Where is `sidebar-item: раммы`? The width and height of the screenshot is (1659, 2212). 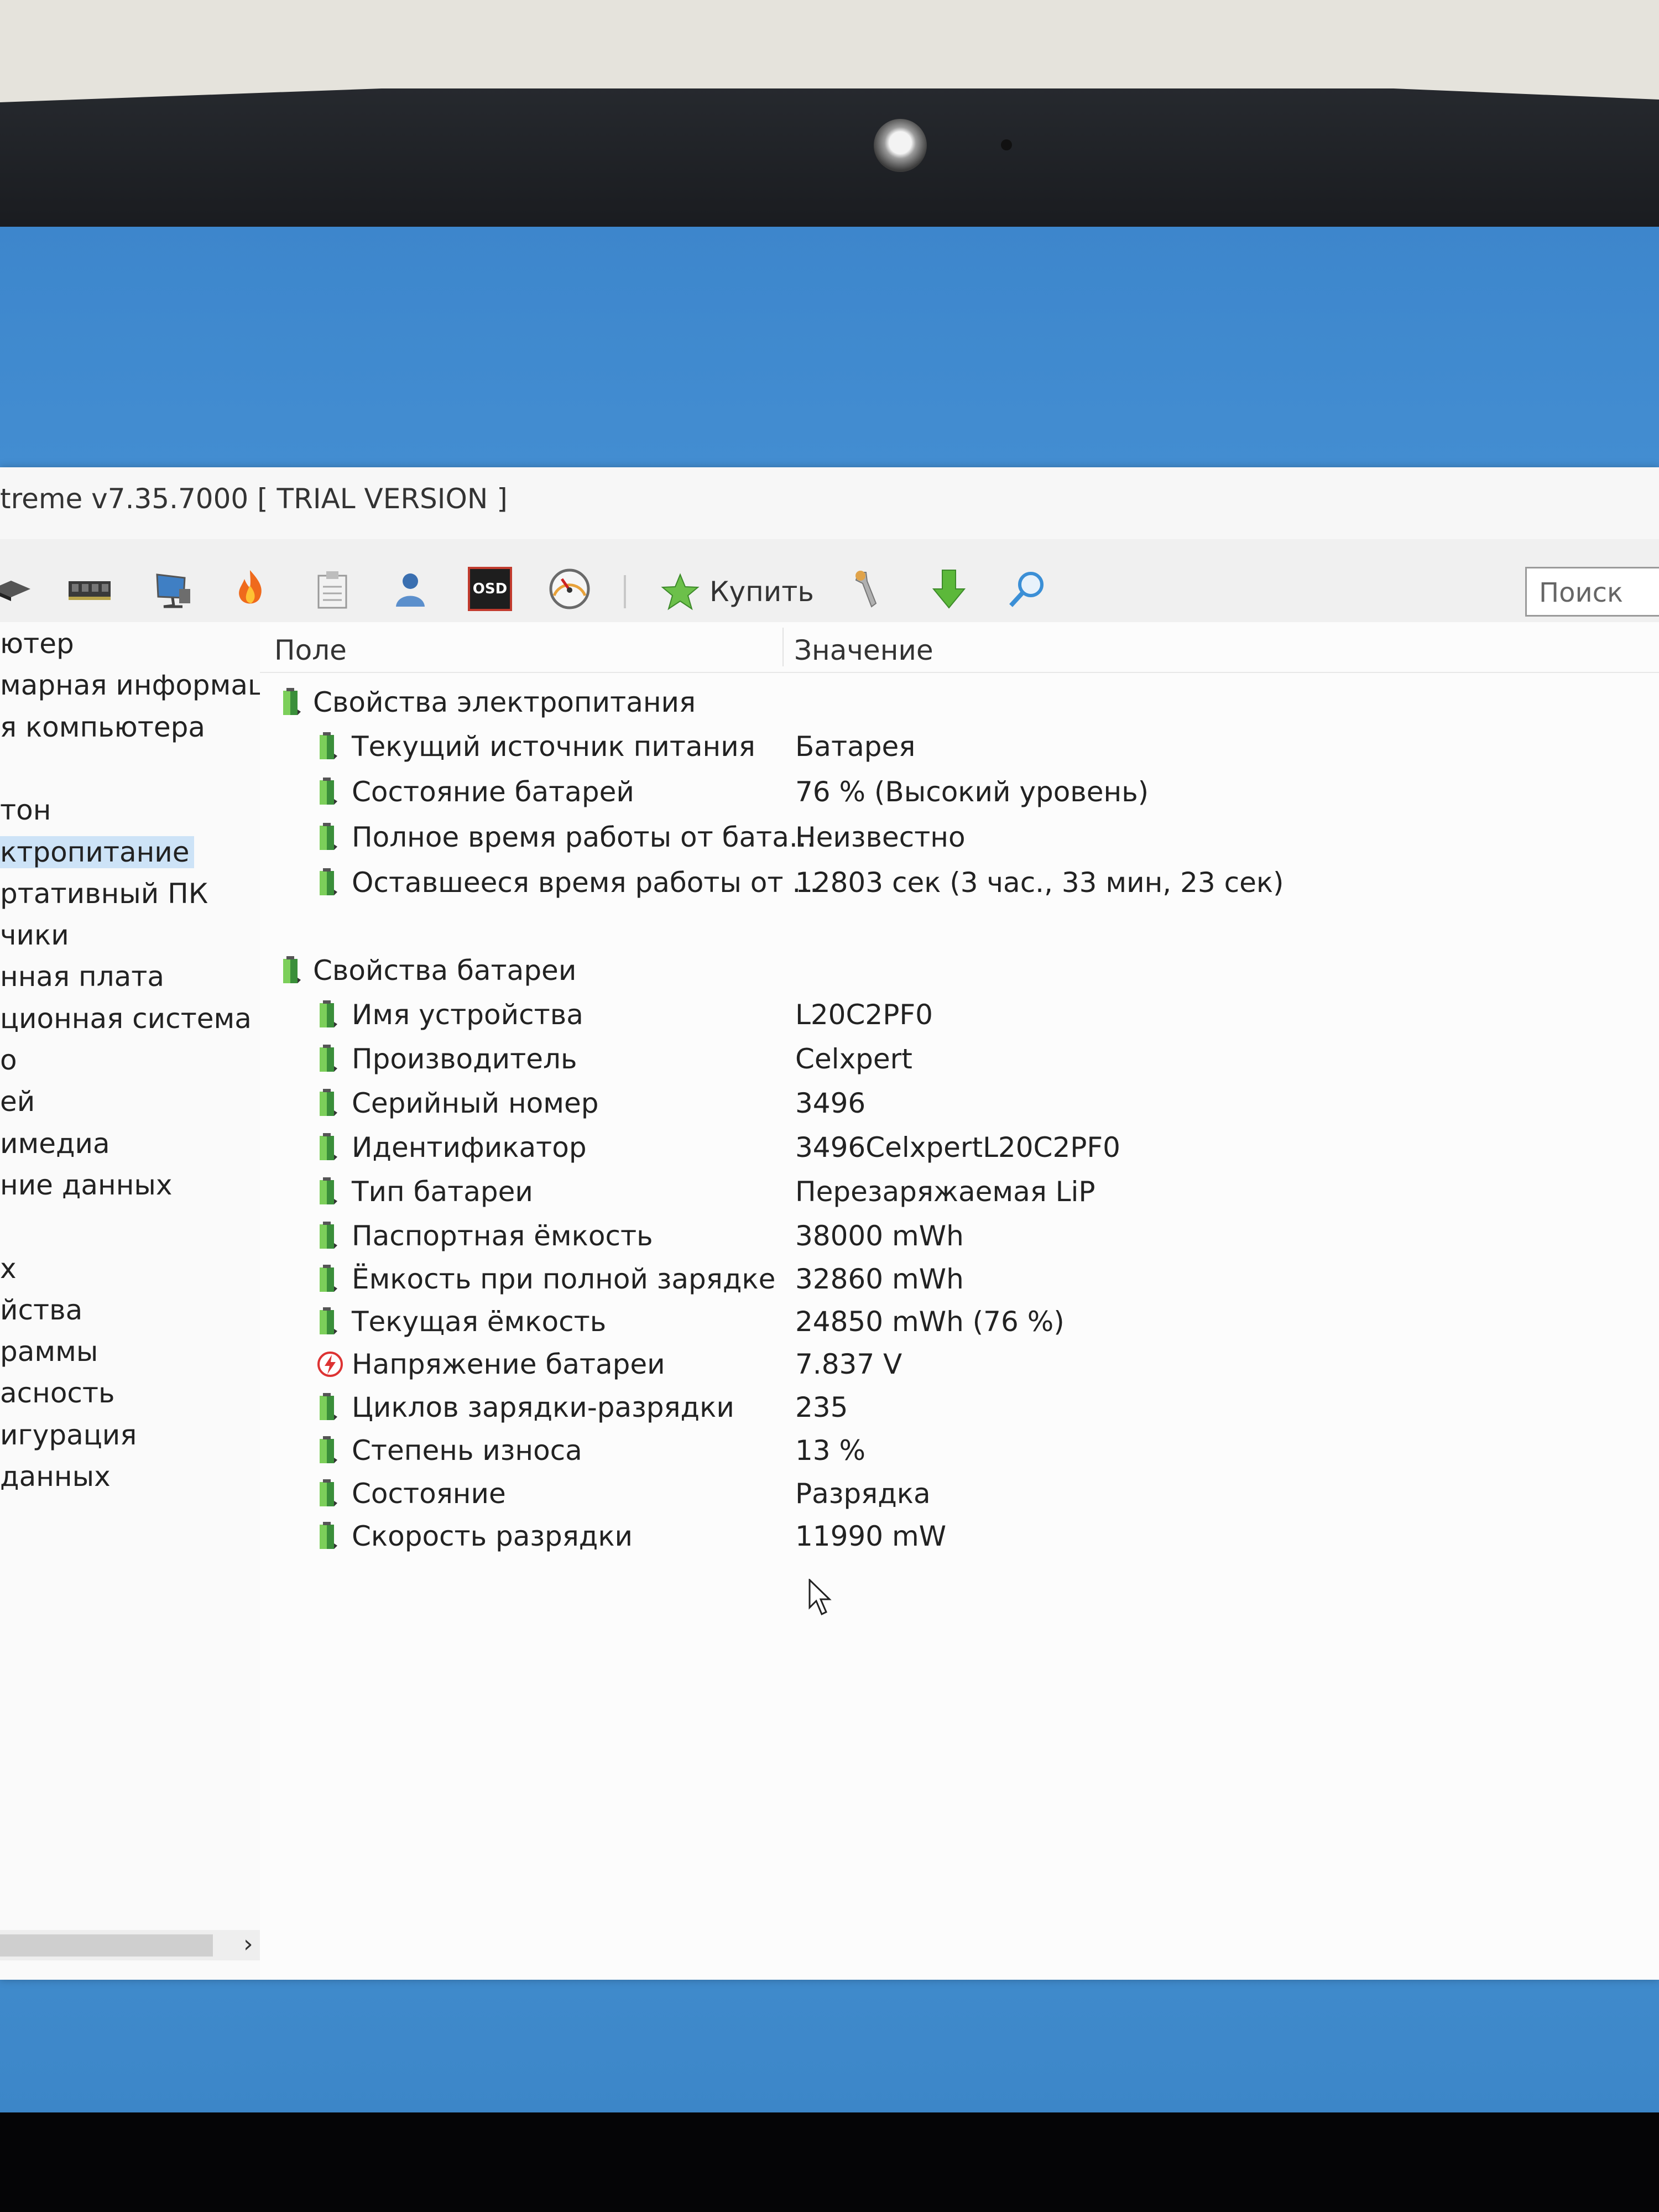 sidebar-item: раммы is located at coordinates (49, 1352).